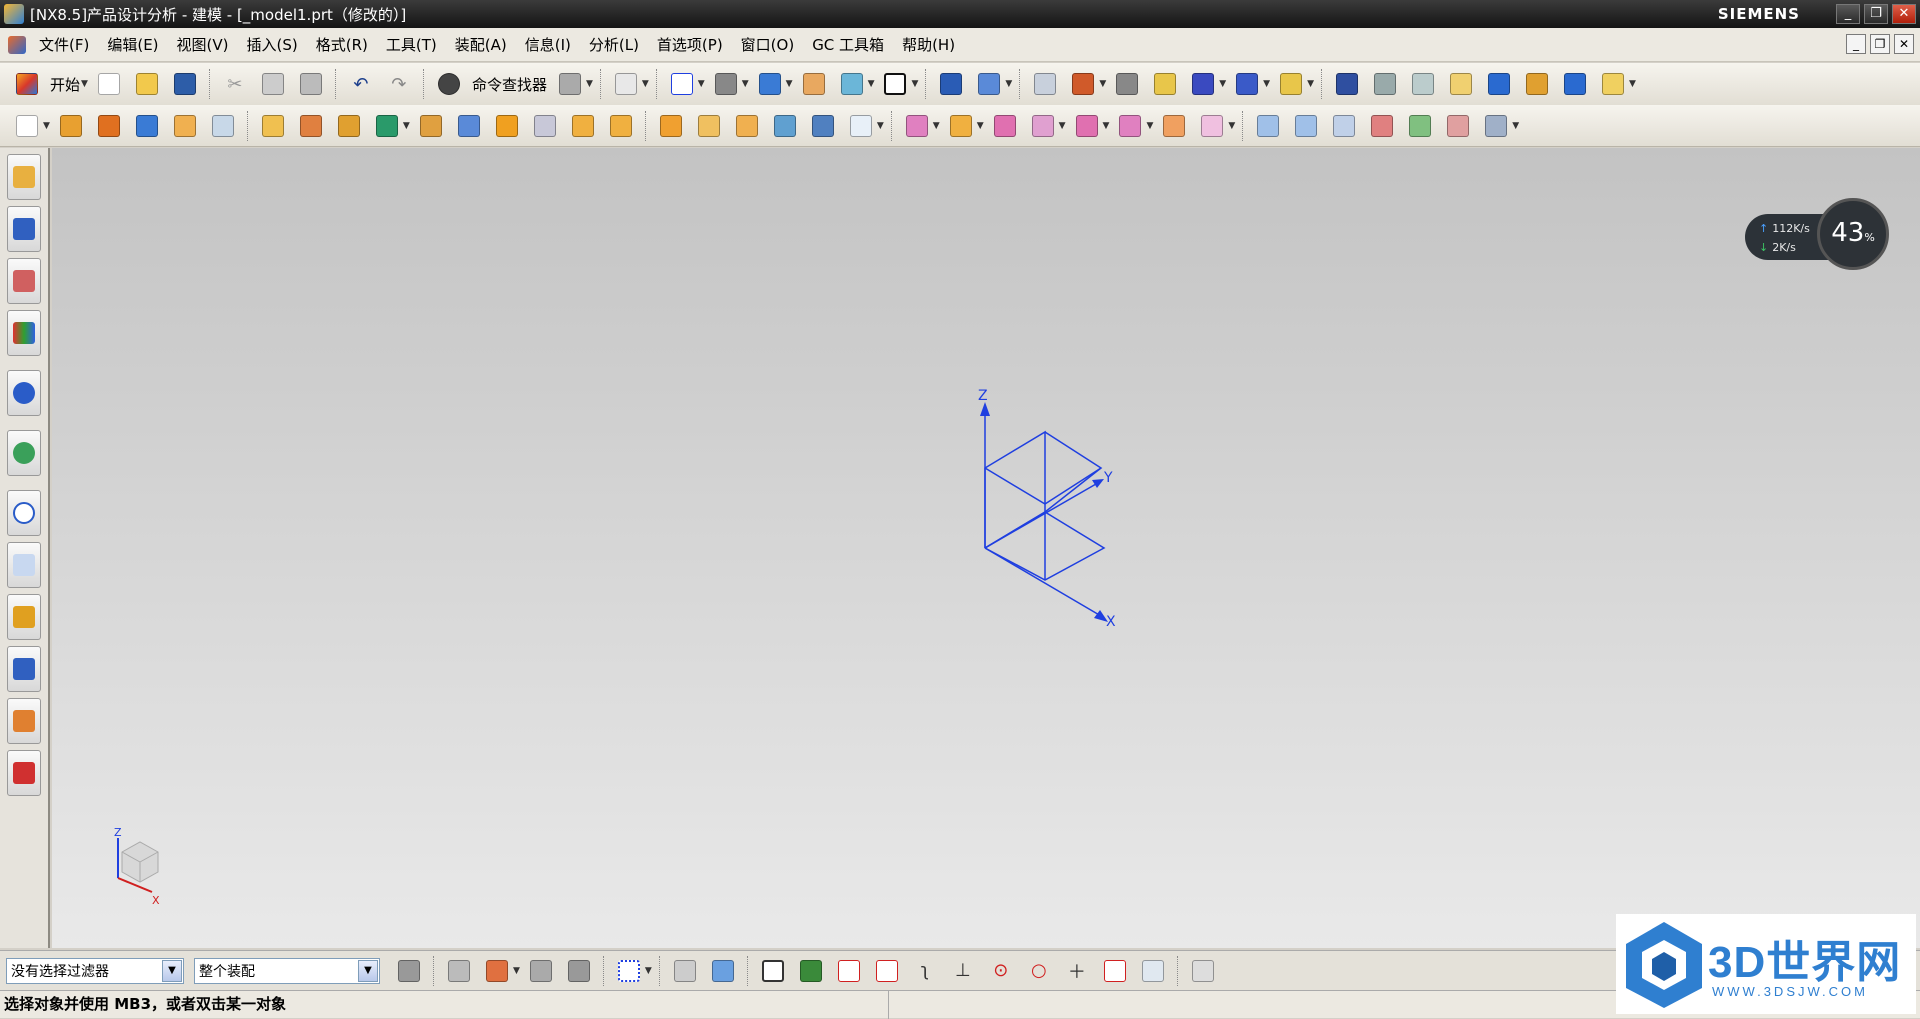  Describe the element at coordinates (690, 45) in the screenshot. I see `menu-preferences: 首选项(P)` at that location.